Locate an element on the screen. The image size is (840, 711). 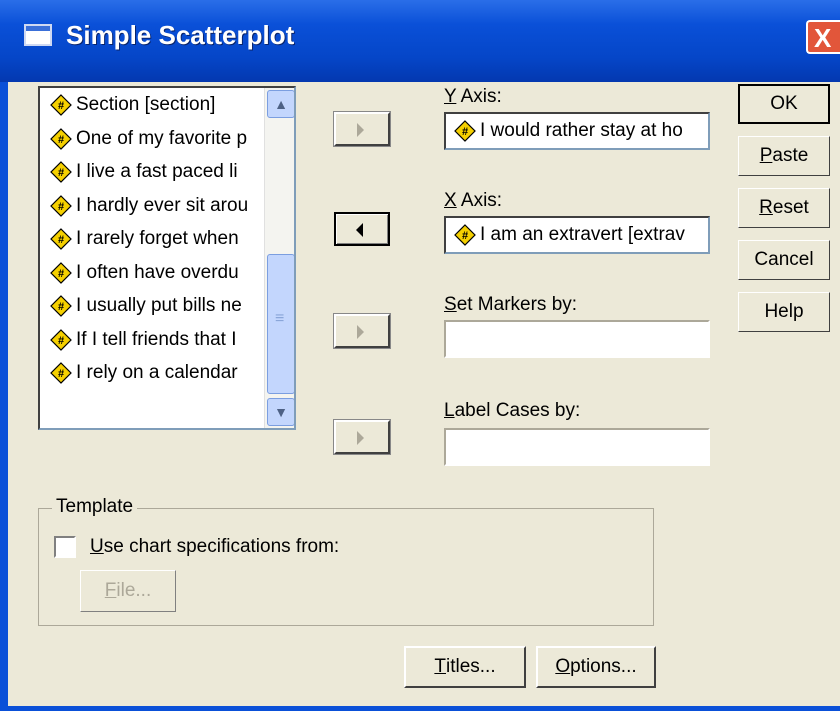
variable-label: One of my favorite p is located at coordinates (162, 138).